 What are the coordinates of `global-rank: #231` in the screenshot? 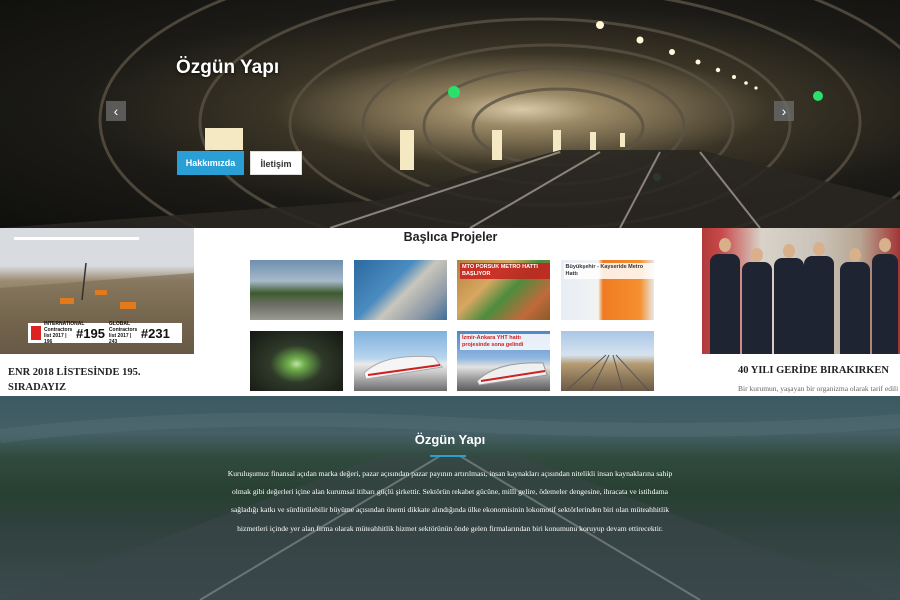 It's located at (155, 333).